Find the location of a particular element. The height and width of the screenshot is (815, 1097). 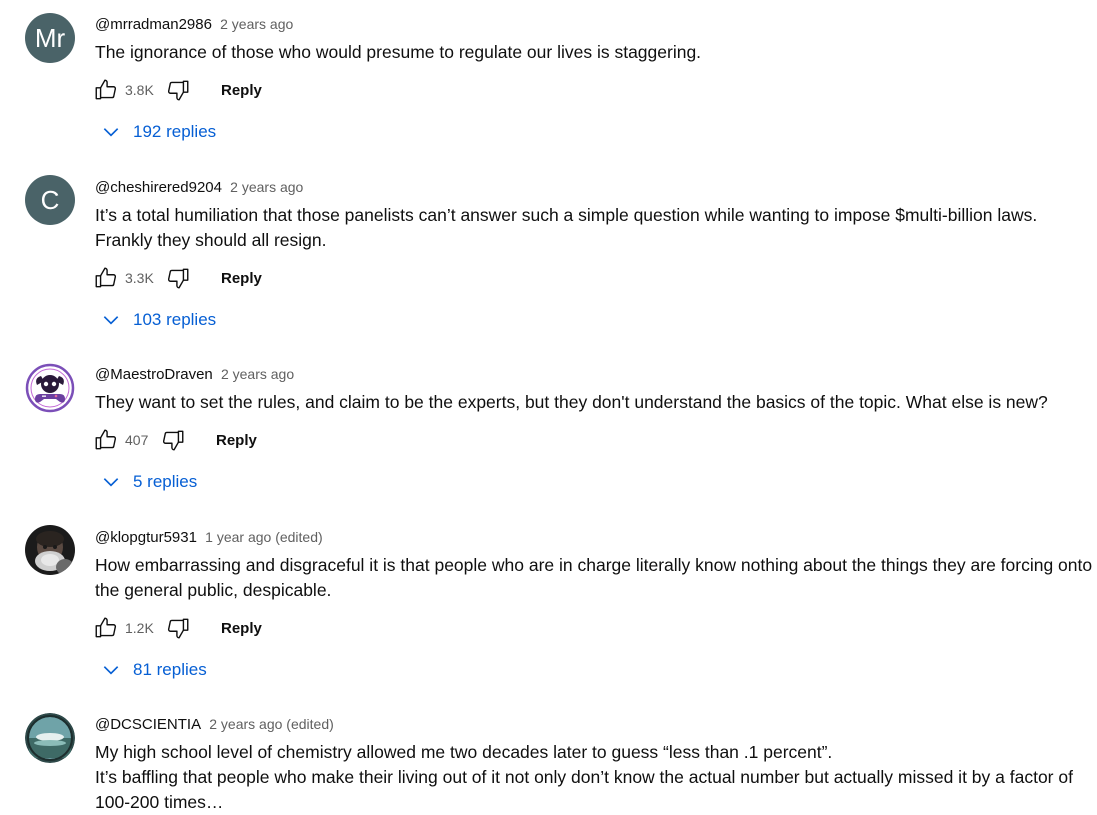

comment-author: @DCSCIENTIA is located at coordinates (148, 724).